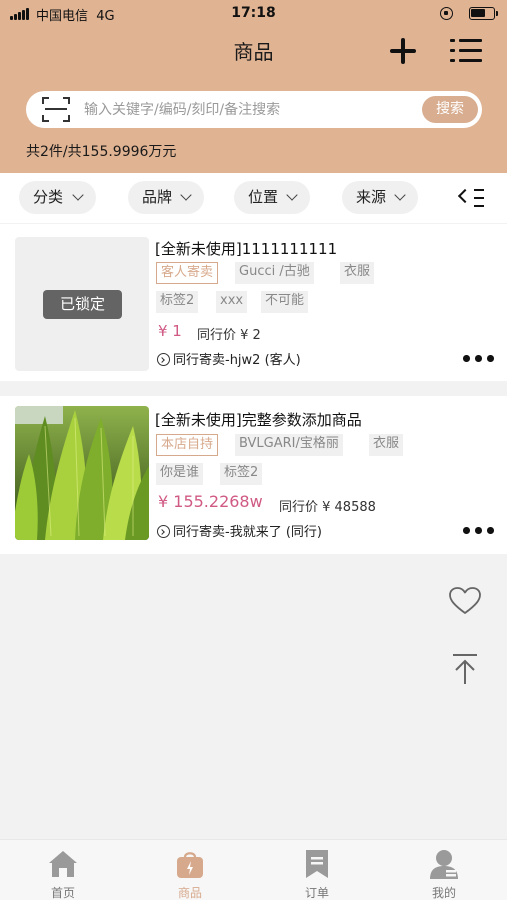  I want to click on search-bar: 搜索, so click(254, 109).